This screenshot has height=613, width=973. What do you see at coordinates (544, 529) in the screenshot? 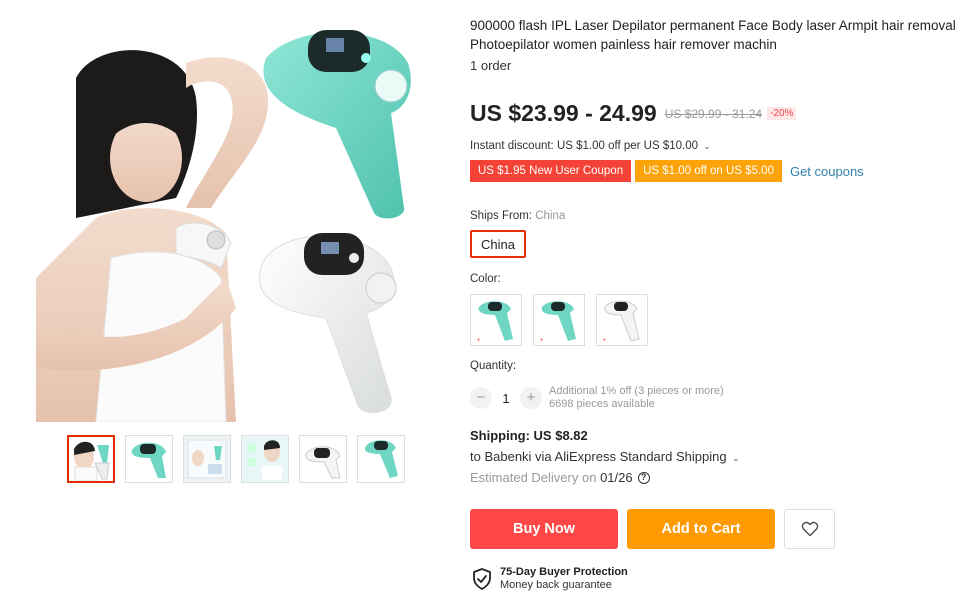
I see `buy-now-button: Buy Now` at bounding box center [544, 529].